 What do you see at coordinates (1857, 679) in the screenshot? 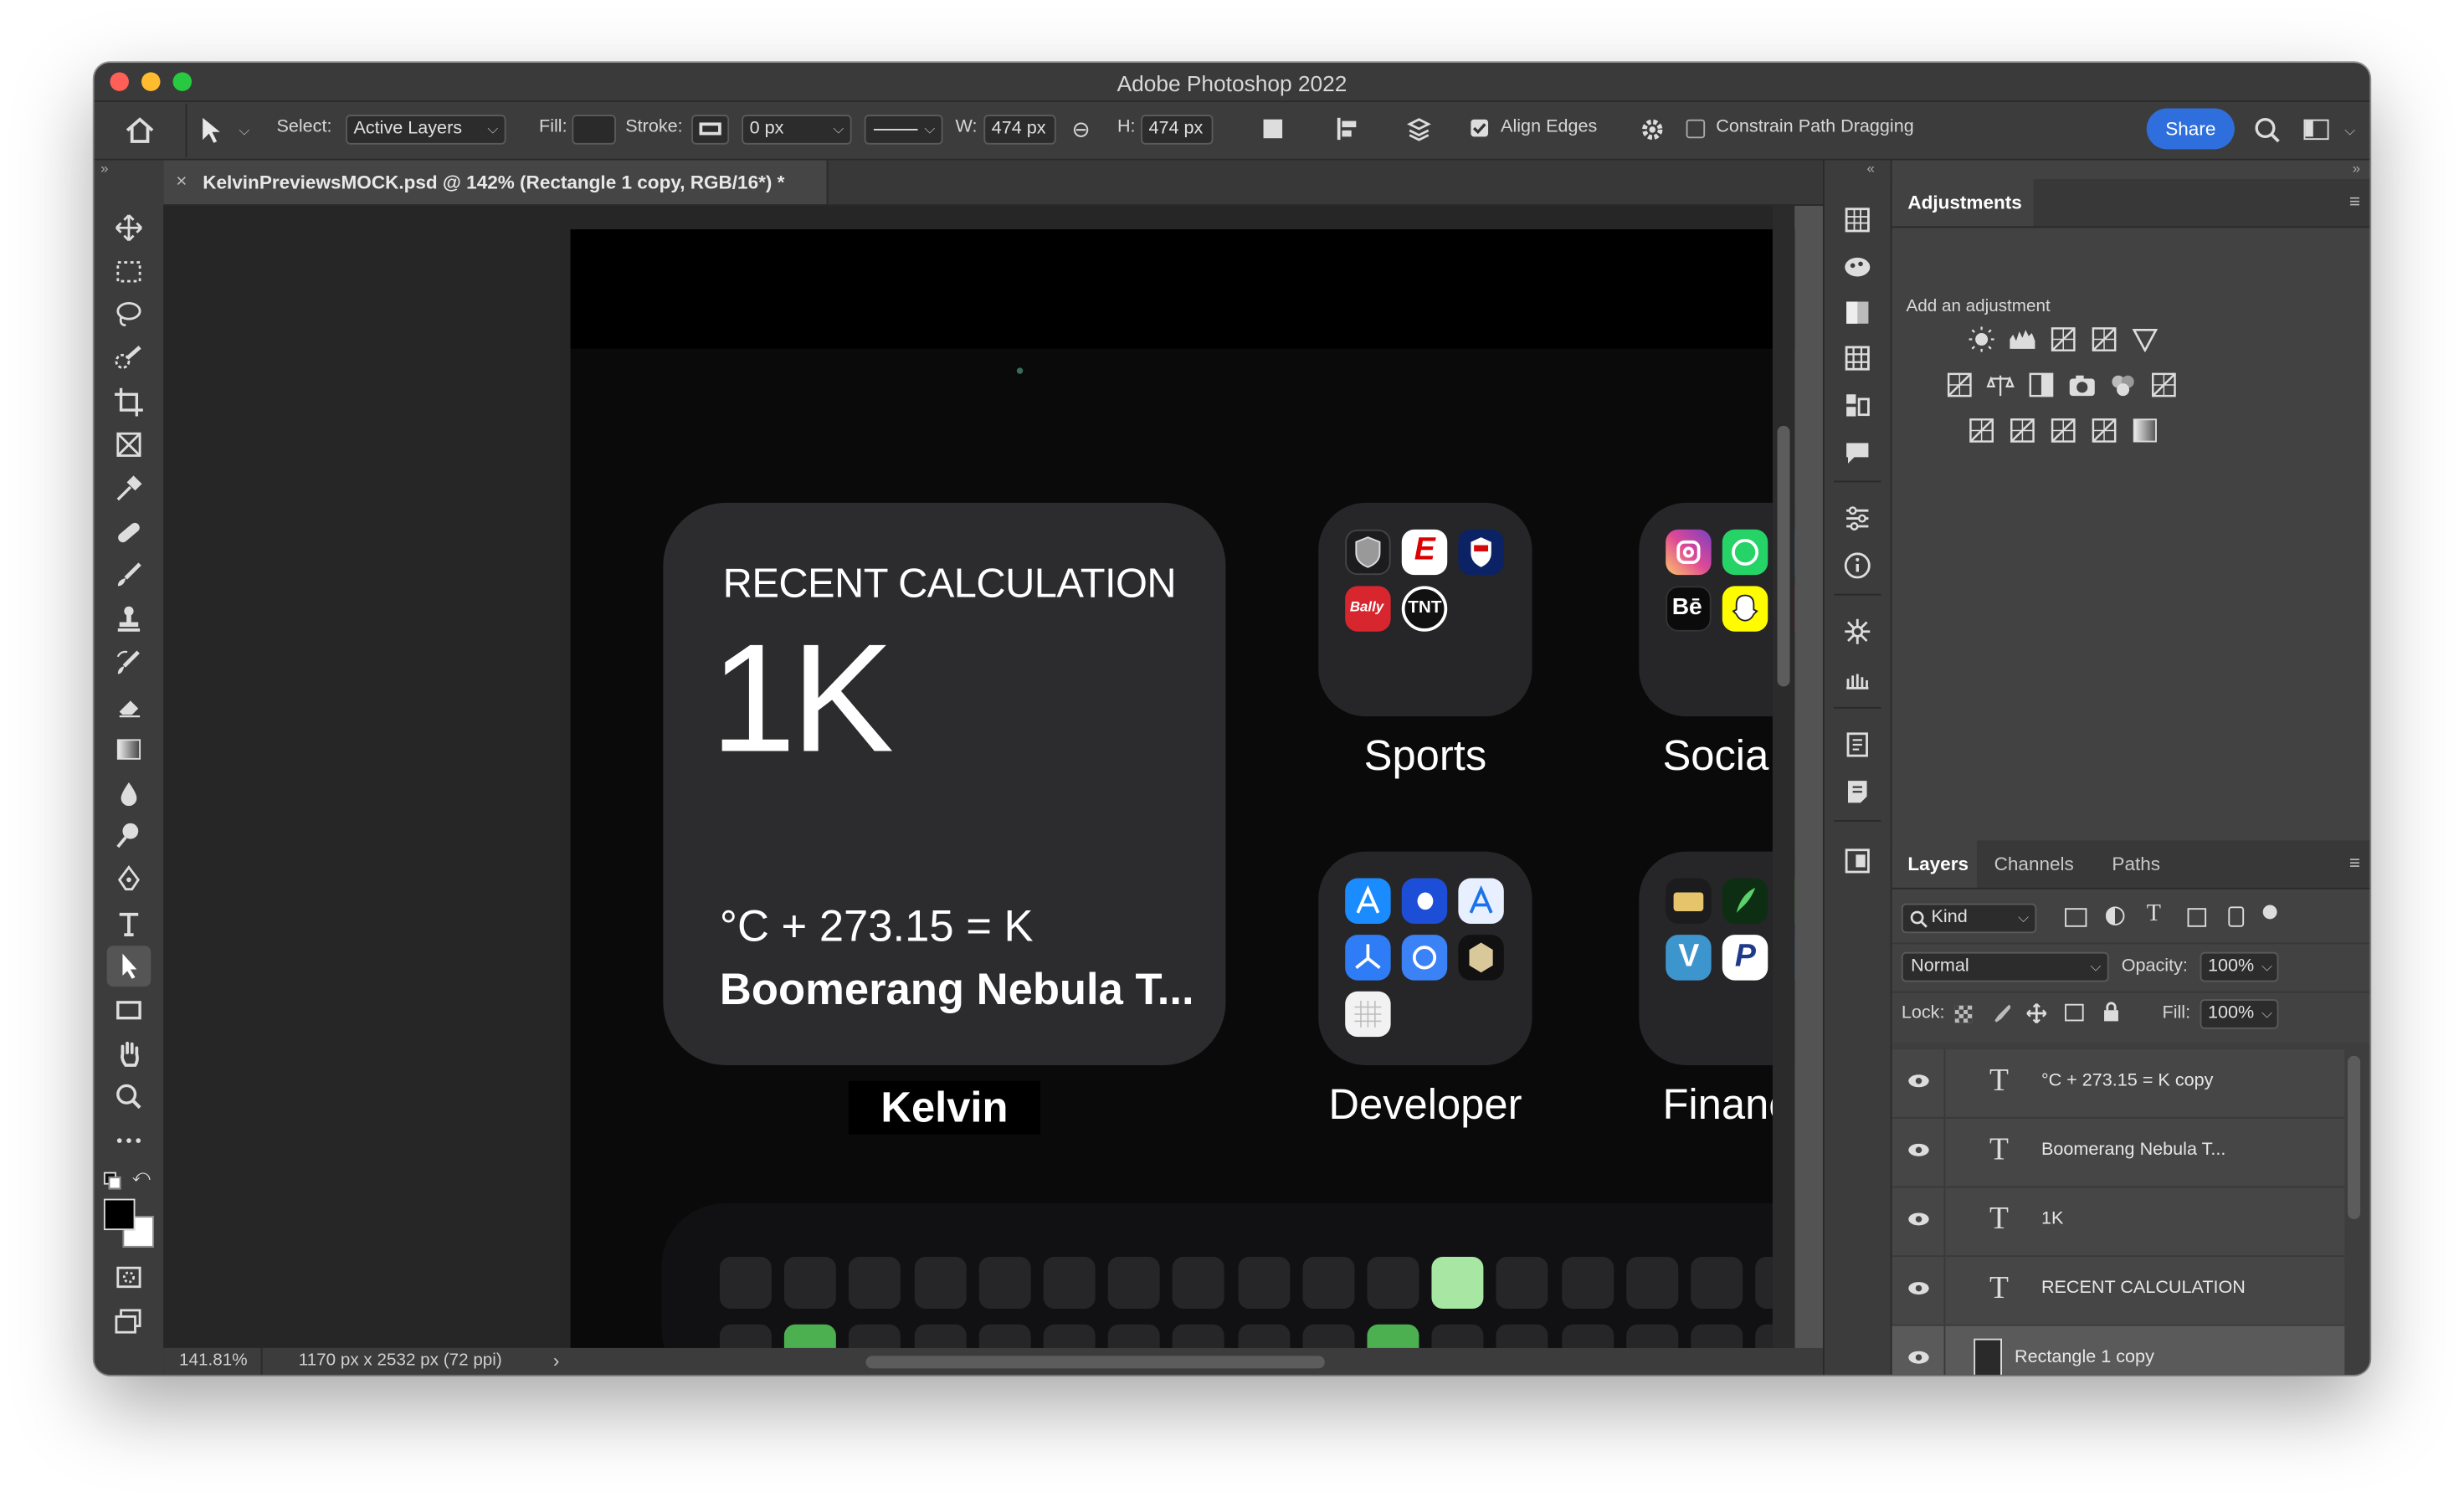
I see `brushes-panel-icon` at bounding box center [1857, 679].